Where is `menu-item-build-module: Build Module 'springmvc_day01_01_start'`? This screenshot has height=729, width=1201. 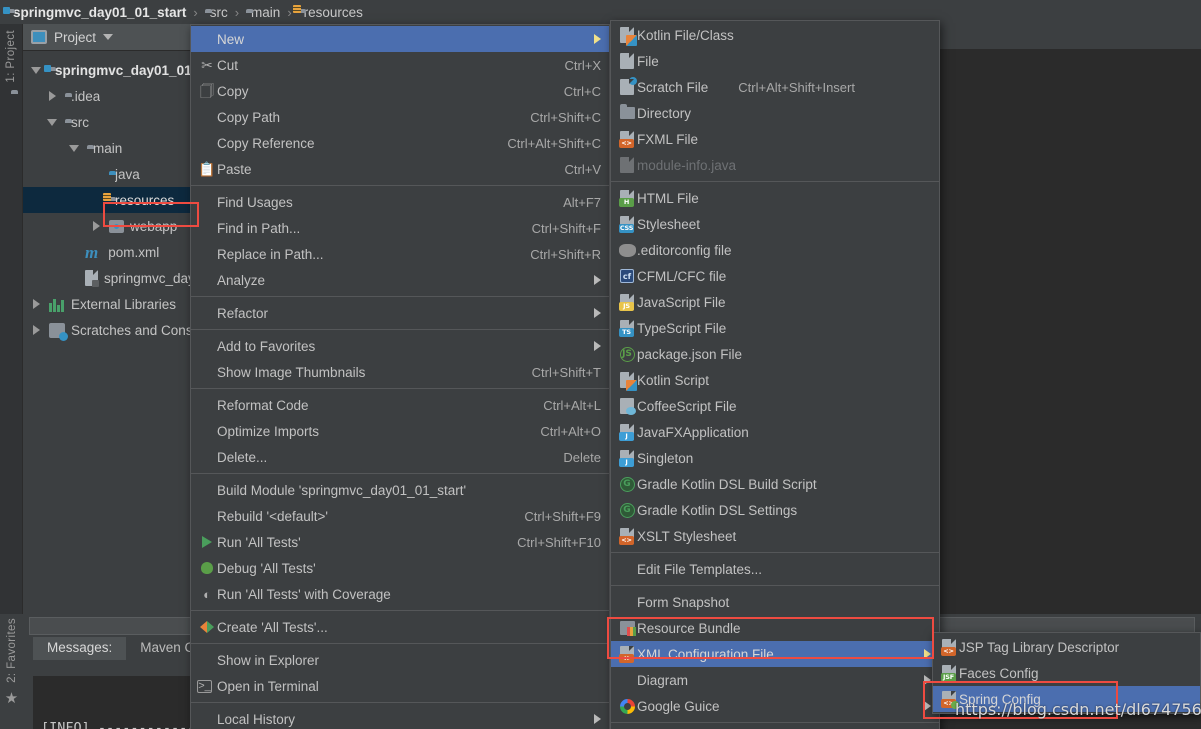
menu-item-build-module: Build Module 'springmvc_day01_01_start' is located at coordinates (400, 490).